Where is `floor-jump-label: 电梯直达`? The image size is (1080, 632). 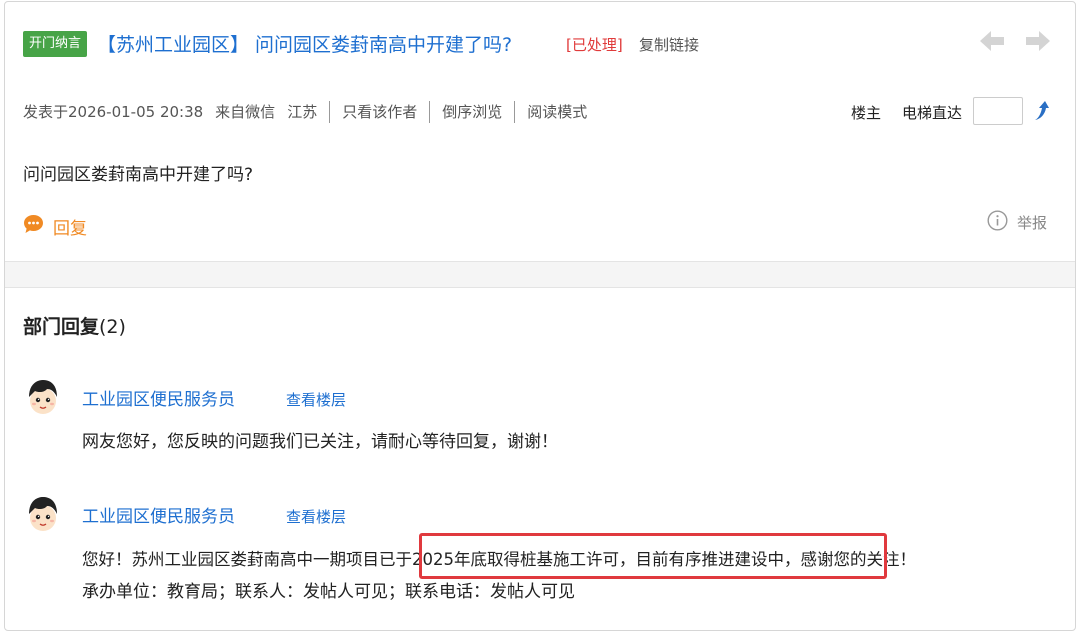 floor-jump-label: 电梯直达 is located at coordinates (932, 113).